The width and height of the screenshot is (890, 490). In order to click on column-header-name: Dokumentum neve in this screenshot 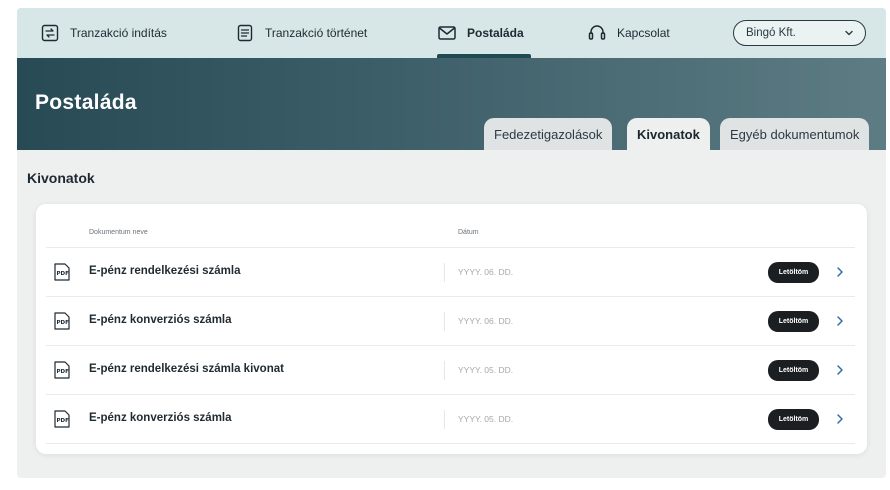, I will do `click(118, 232)`.